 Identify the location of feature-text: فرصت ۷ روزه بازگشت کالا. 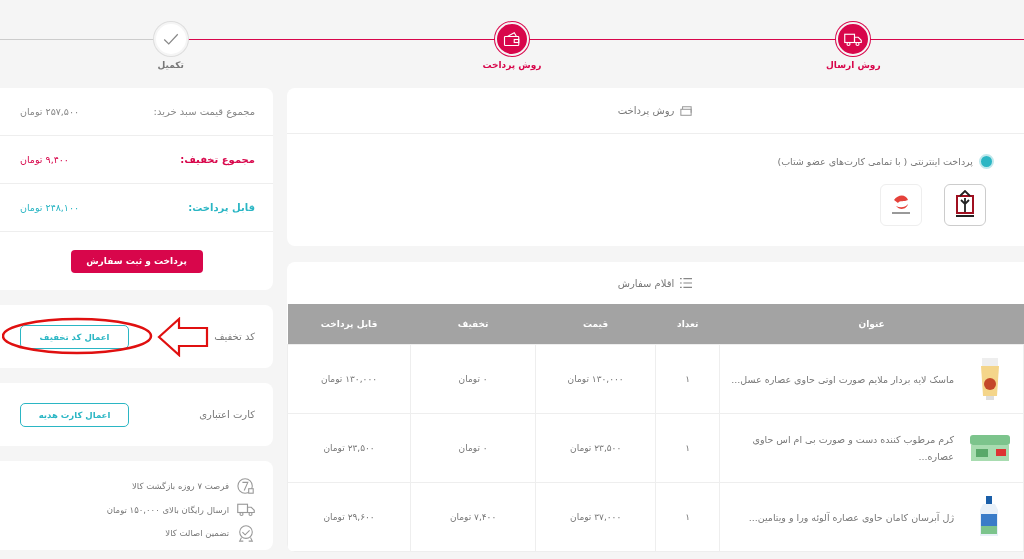
(180, 486).